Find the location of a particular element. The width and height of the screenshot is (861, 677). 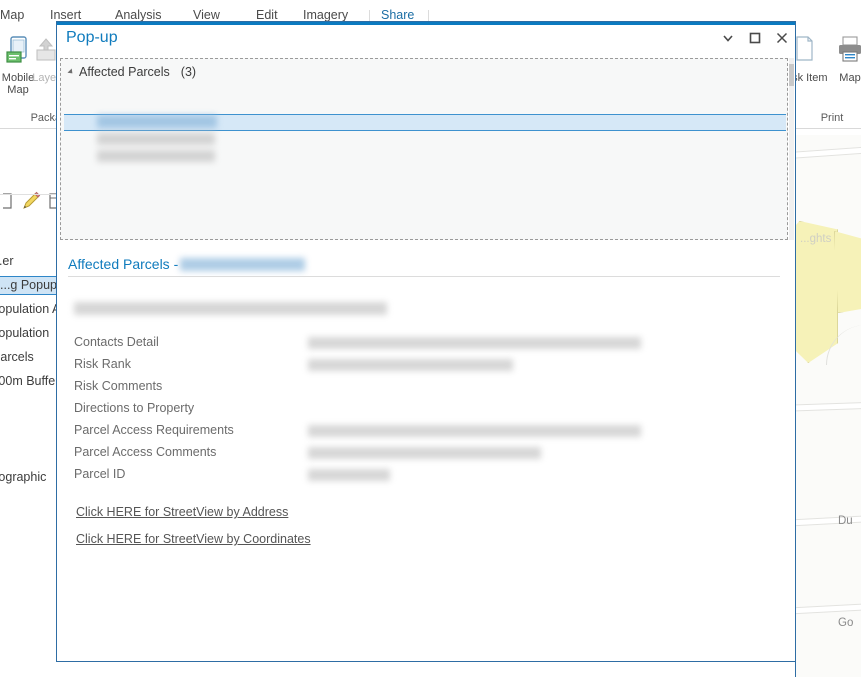

field-row-parcel-id: Parcel ID is located at coordinates (424, 478).